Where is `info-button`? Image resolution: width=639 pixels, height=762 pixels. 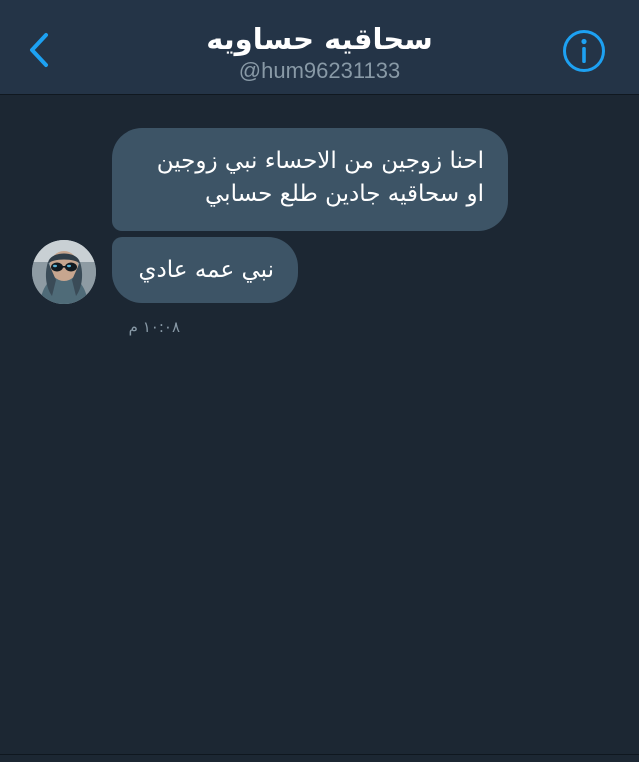 info-button is located at coordinates (584, 51).